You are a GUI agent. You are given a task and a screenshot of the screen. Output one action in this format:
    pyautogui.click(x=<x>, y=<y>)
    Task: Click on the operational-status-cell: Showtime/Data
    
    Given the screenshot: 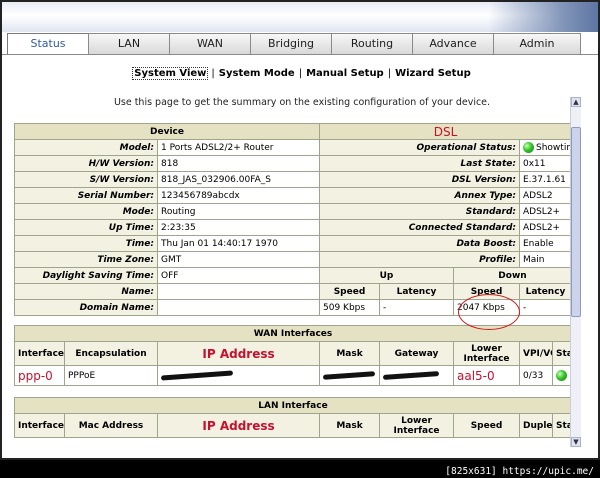 What is the action you would take?
    pyautogui.click(x=545, y=147)
    